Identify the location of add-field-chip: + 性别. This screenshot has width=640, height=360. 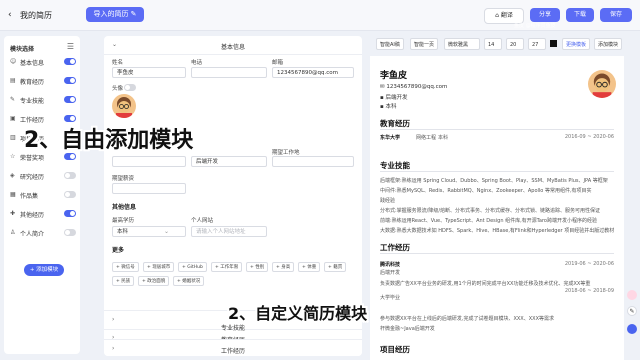
(257, 267).